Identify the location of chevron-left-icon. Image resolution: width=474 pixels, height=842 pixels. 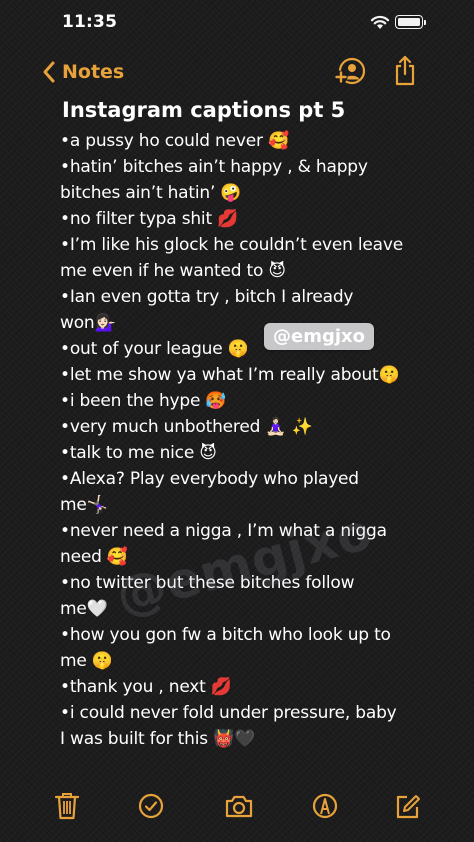
(49, 72).